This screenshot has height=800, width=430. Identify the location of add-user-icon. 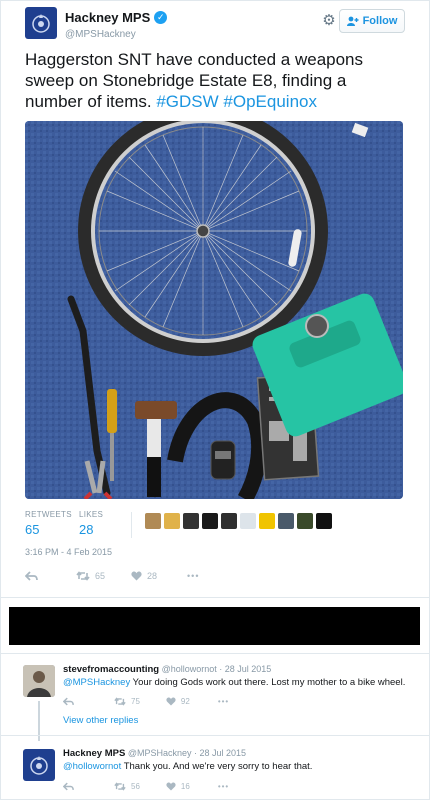
(352, 21).